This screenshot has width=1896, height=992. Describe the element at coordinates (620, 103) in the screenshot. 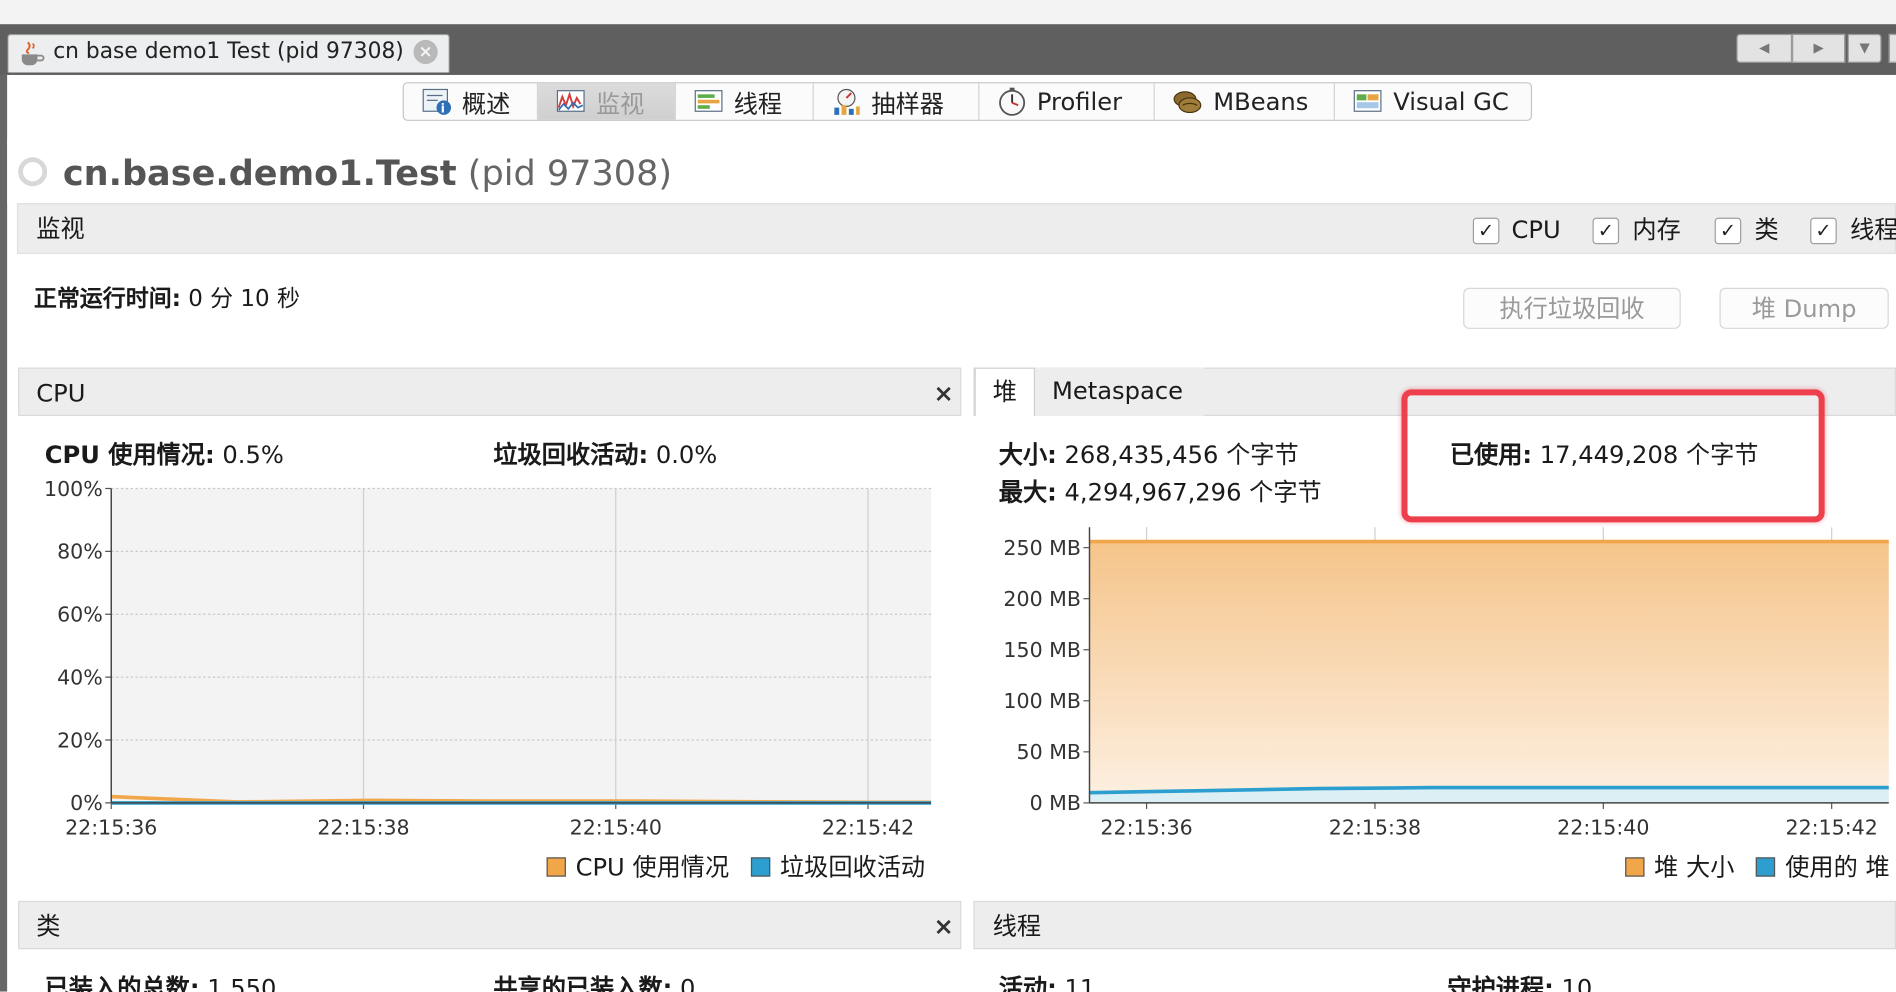

I see `tab-monitor-label: 监视` at that location.